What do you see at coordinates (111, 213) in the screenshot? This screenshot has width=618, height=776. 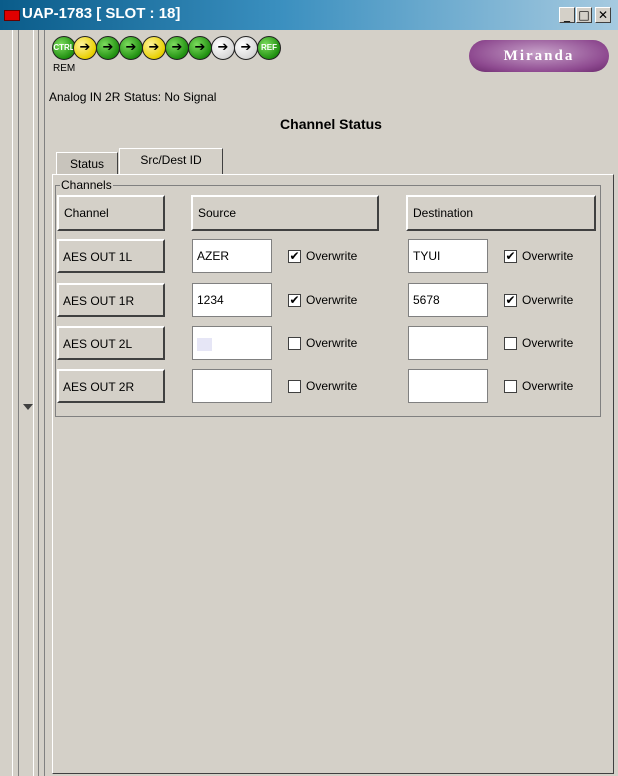 I see `channel-header-button: Channel` at bounding box center [111, 213].